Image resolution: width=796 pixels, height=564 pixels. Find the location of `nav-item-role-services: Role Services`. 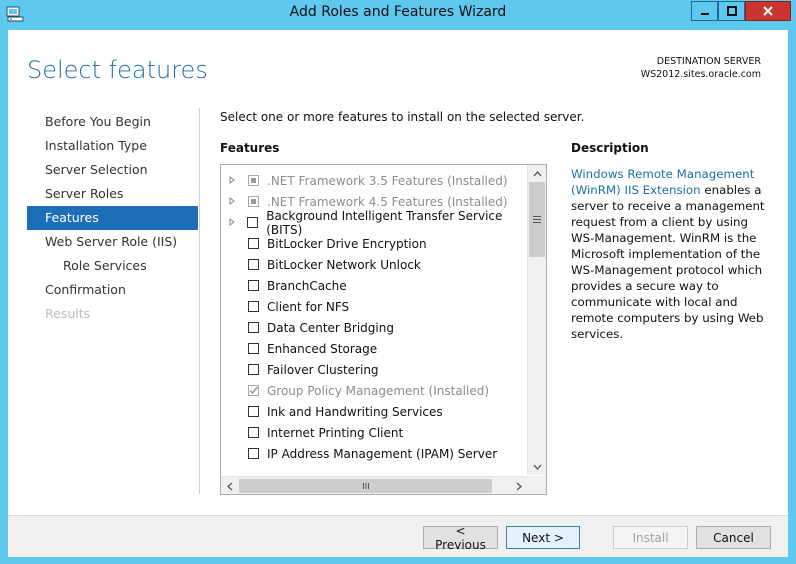

nav-item-role-services: Role Services is located at coordinates (112, 266).